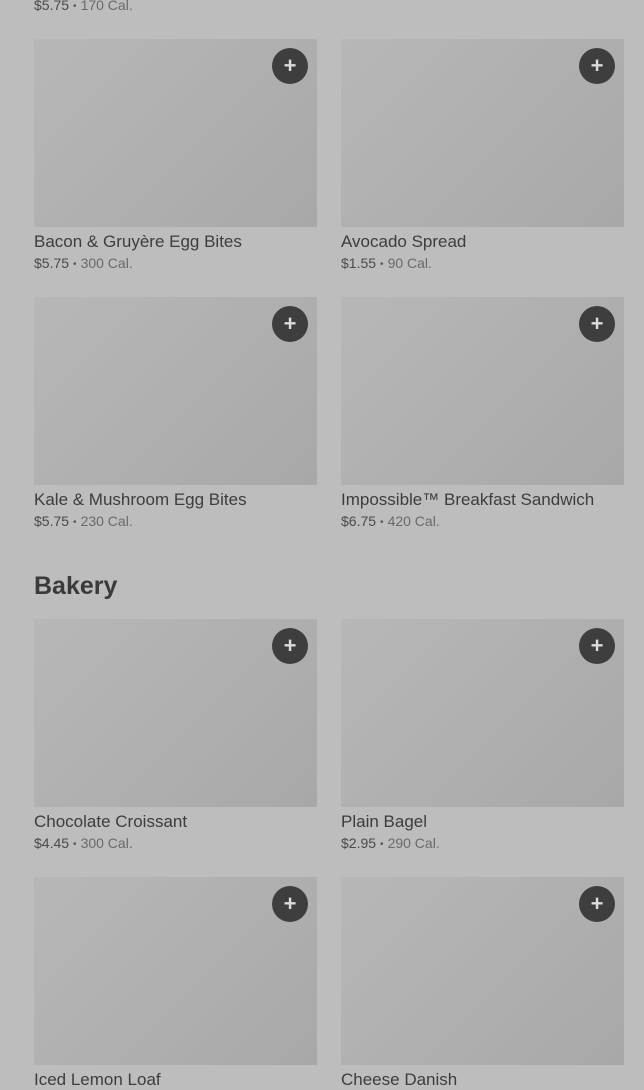 Image resolution: width=644 pixels, height=1090 pixels. Describe the element at coordinates (482, 844) in the screenshot. I see `item-meta: $2.95 • 290 Cal.` at that location.